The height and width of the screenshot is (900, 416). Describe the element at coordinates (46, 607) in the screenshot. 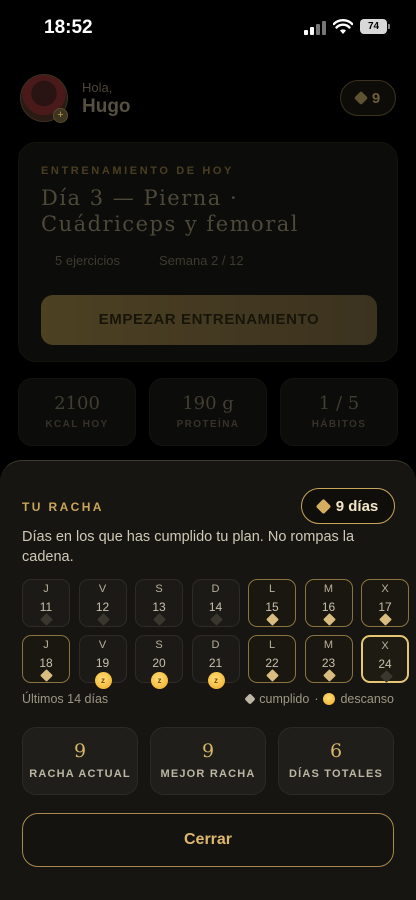

I see `day-number: 11` at that location.